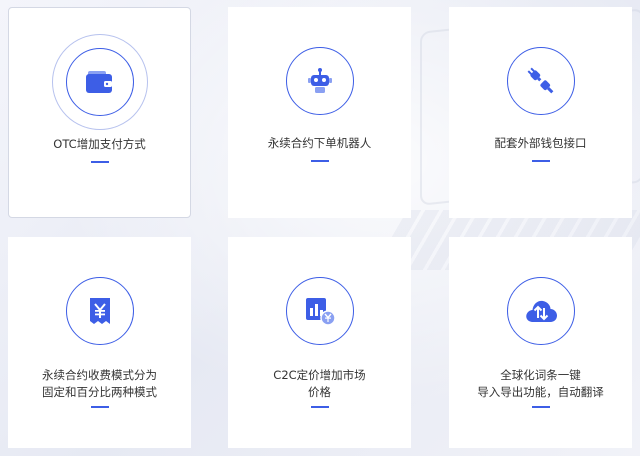 The height and width of the screenshot is (456, 640). What do you see at coordinates (540, 143) in the screenshot?
I see `feature-label: 配套外部钱包接口` at bounding box center [540, 143].